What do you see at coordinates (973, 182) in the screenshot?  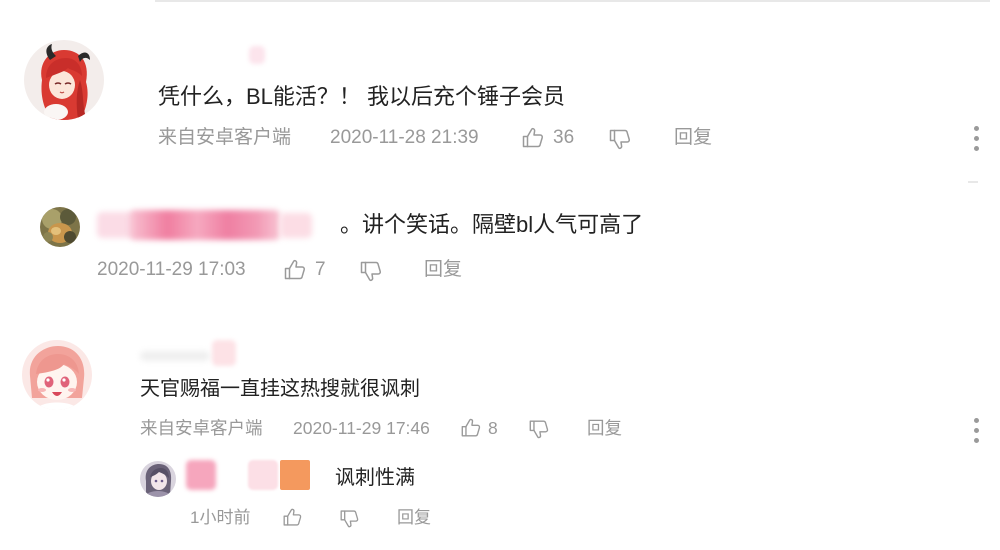 I see `divider` at bounding box center [973, 182].